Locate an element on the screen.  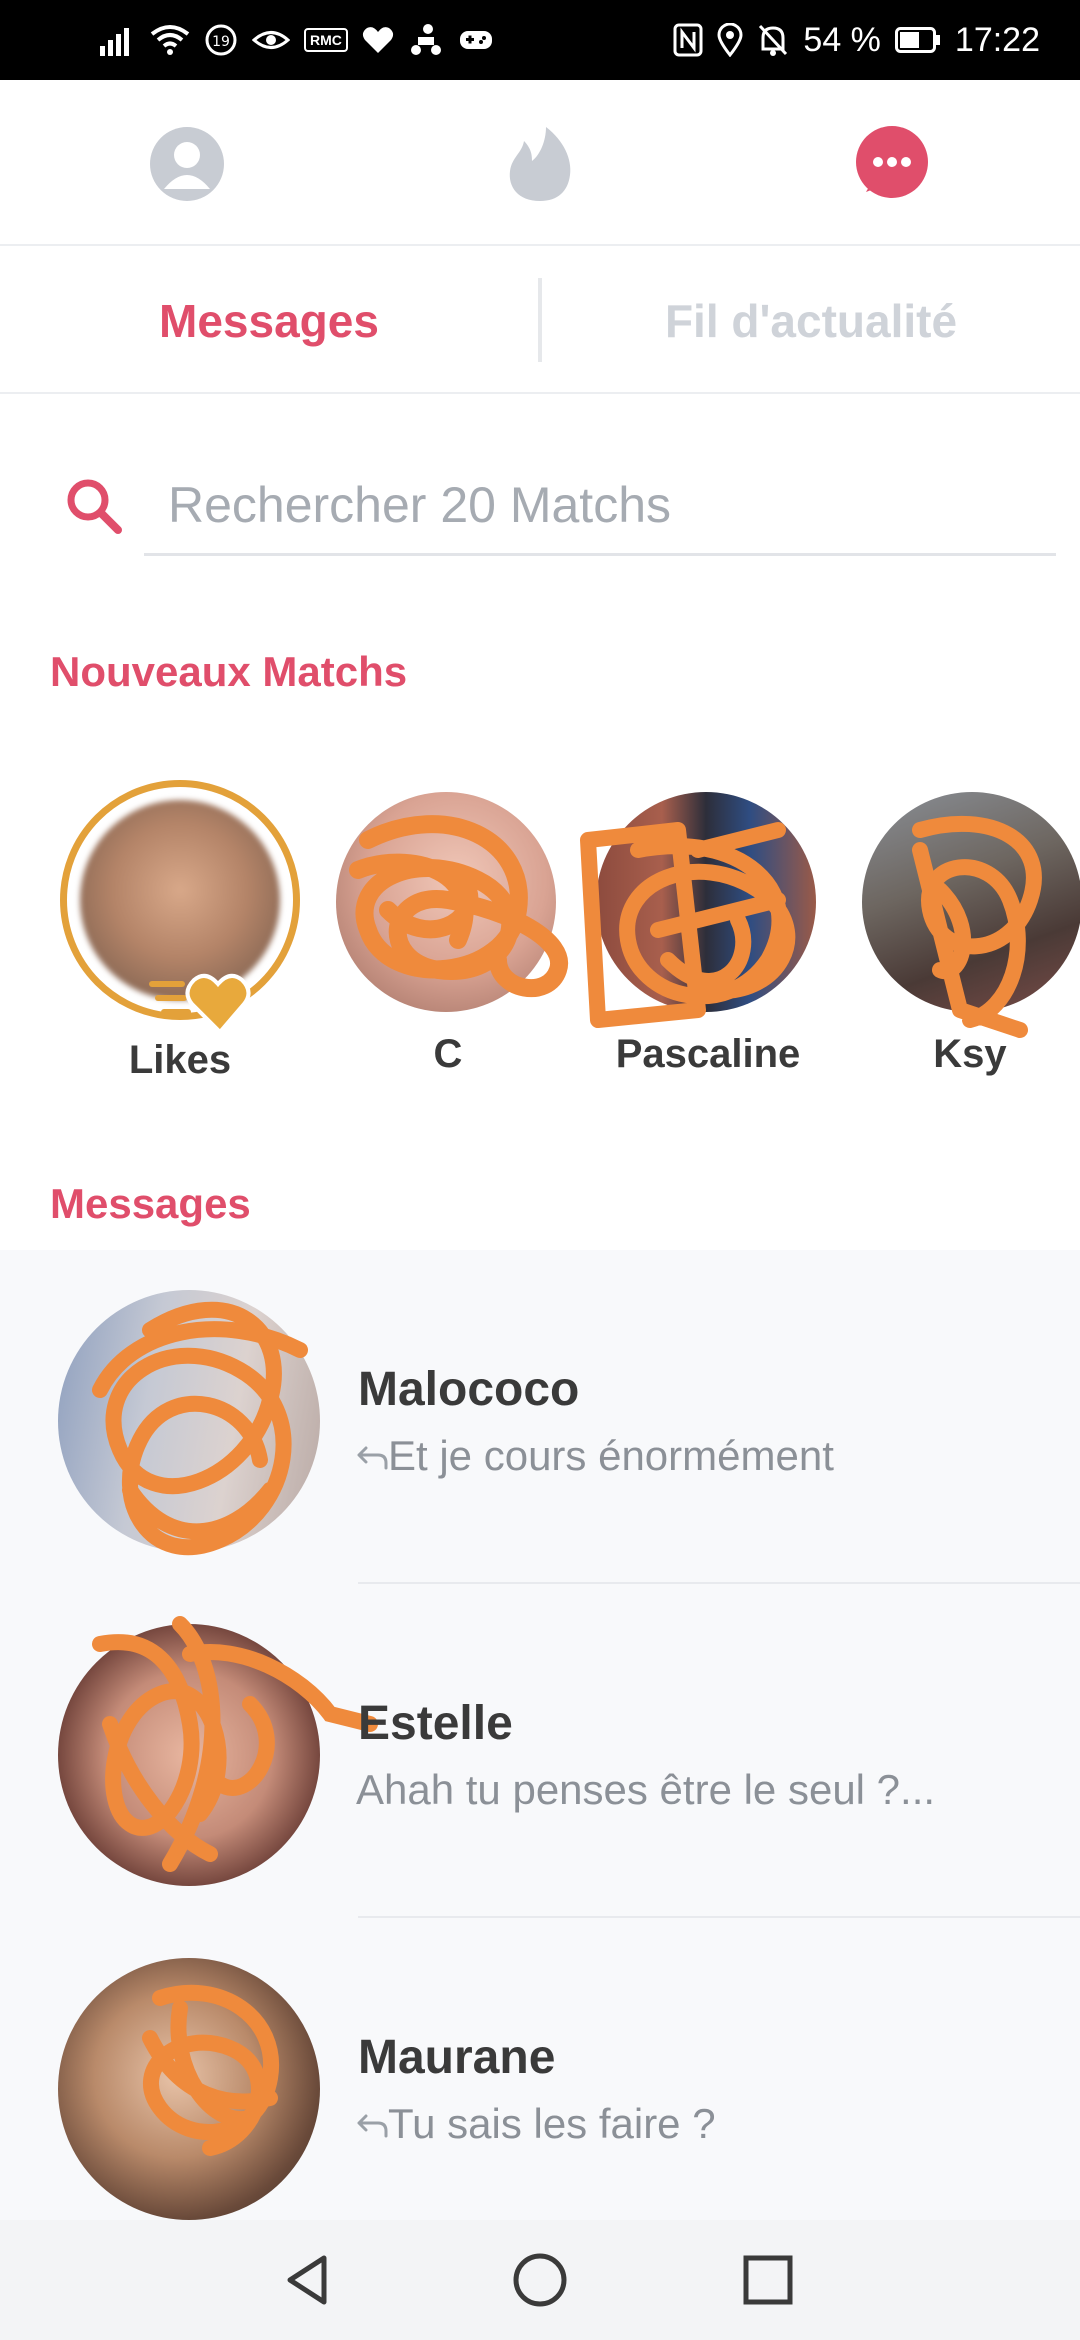
back-triangle-icon is located at coordinates (307, 2280).